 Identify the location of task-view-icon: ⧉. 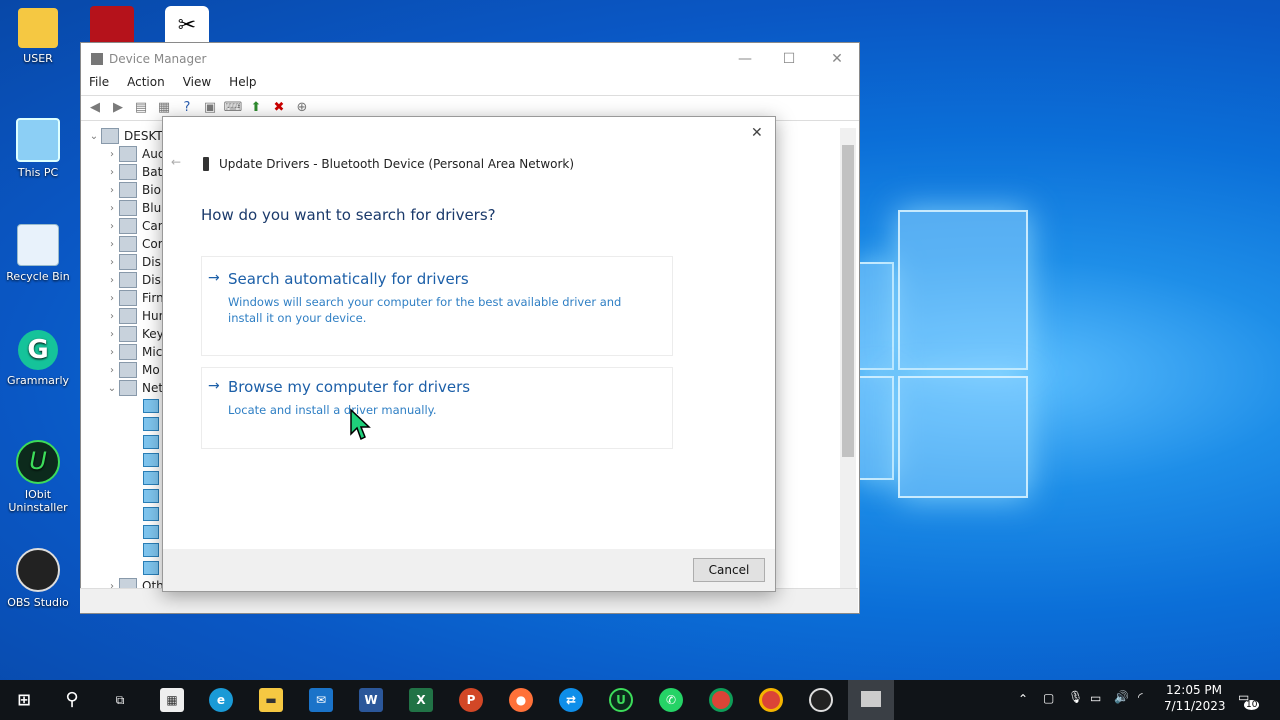
(120, 700).